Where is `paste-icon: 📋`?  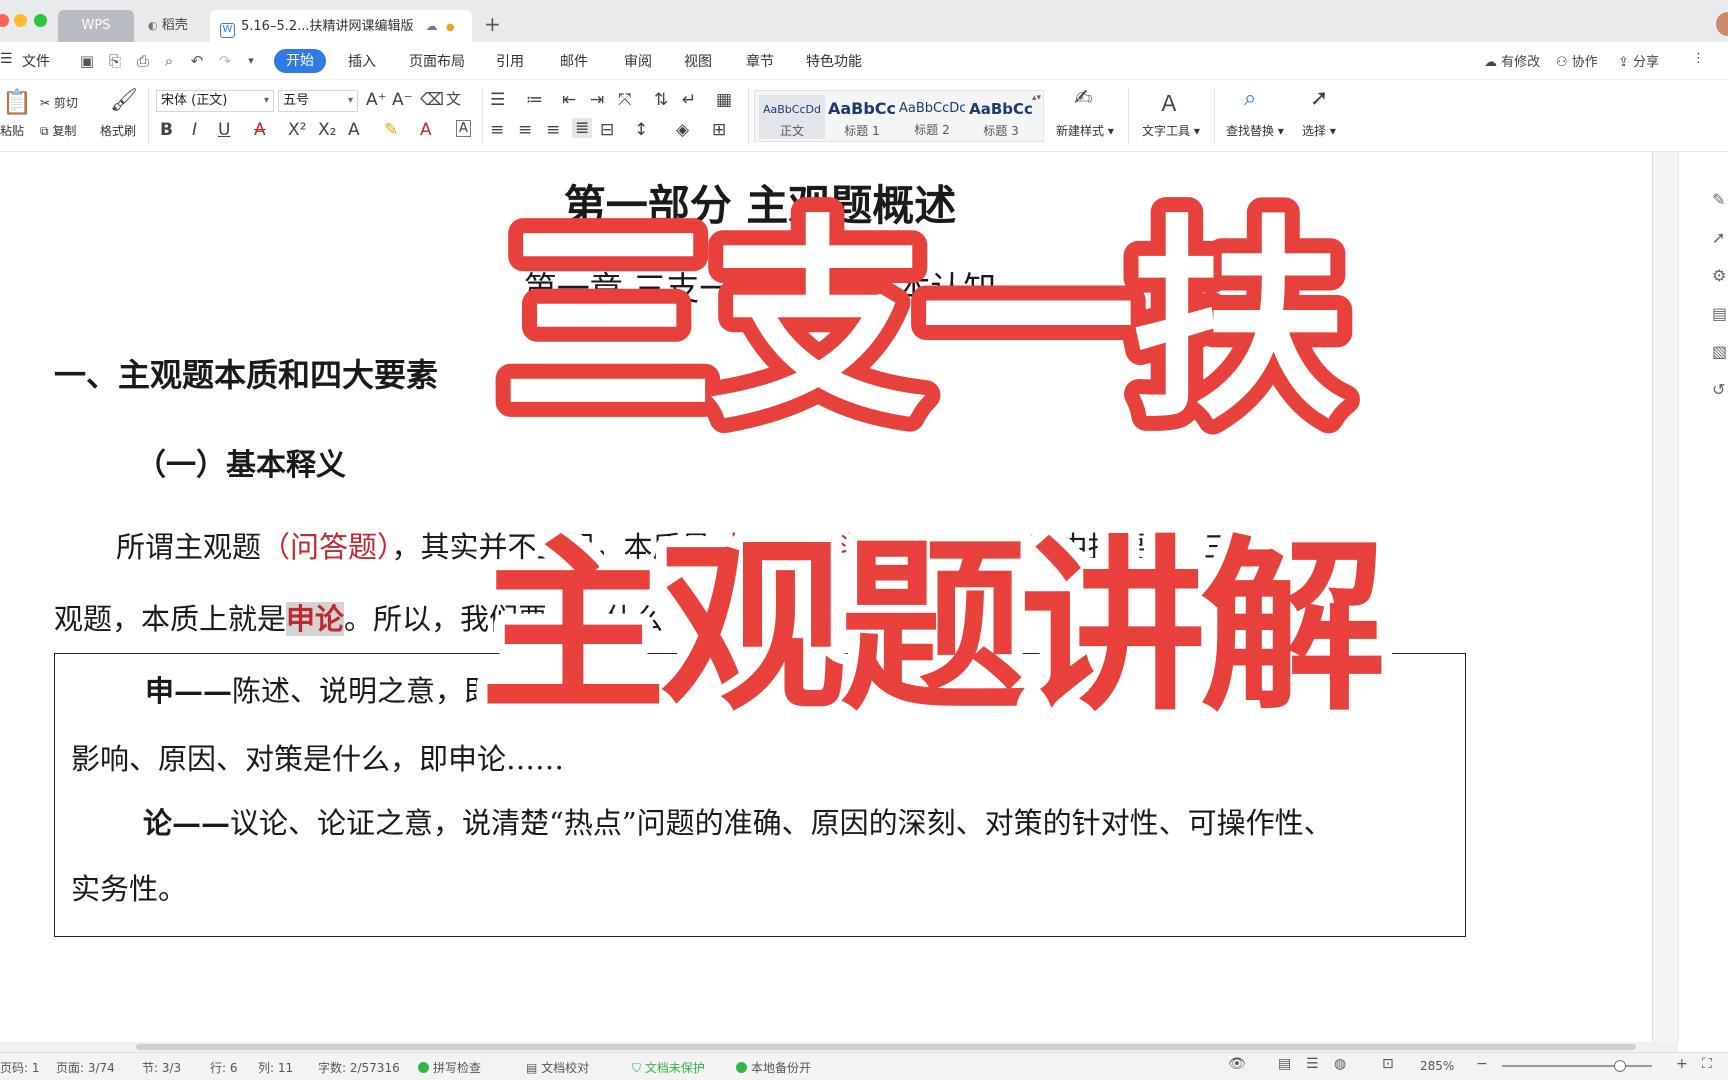 paste-icon: 📋 is located at coordinates (17, 102).